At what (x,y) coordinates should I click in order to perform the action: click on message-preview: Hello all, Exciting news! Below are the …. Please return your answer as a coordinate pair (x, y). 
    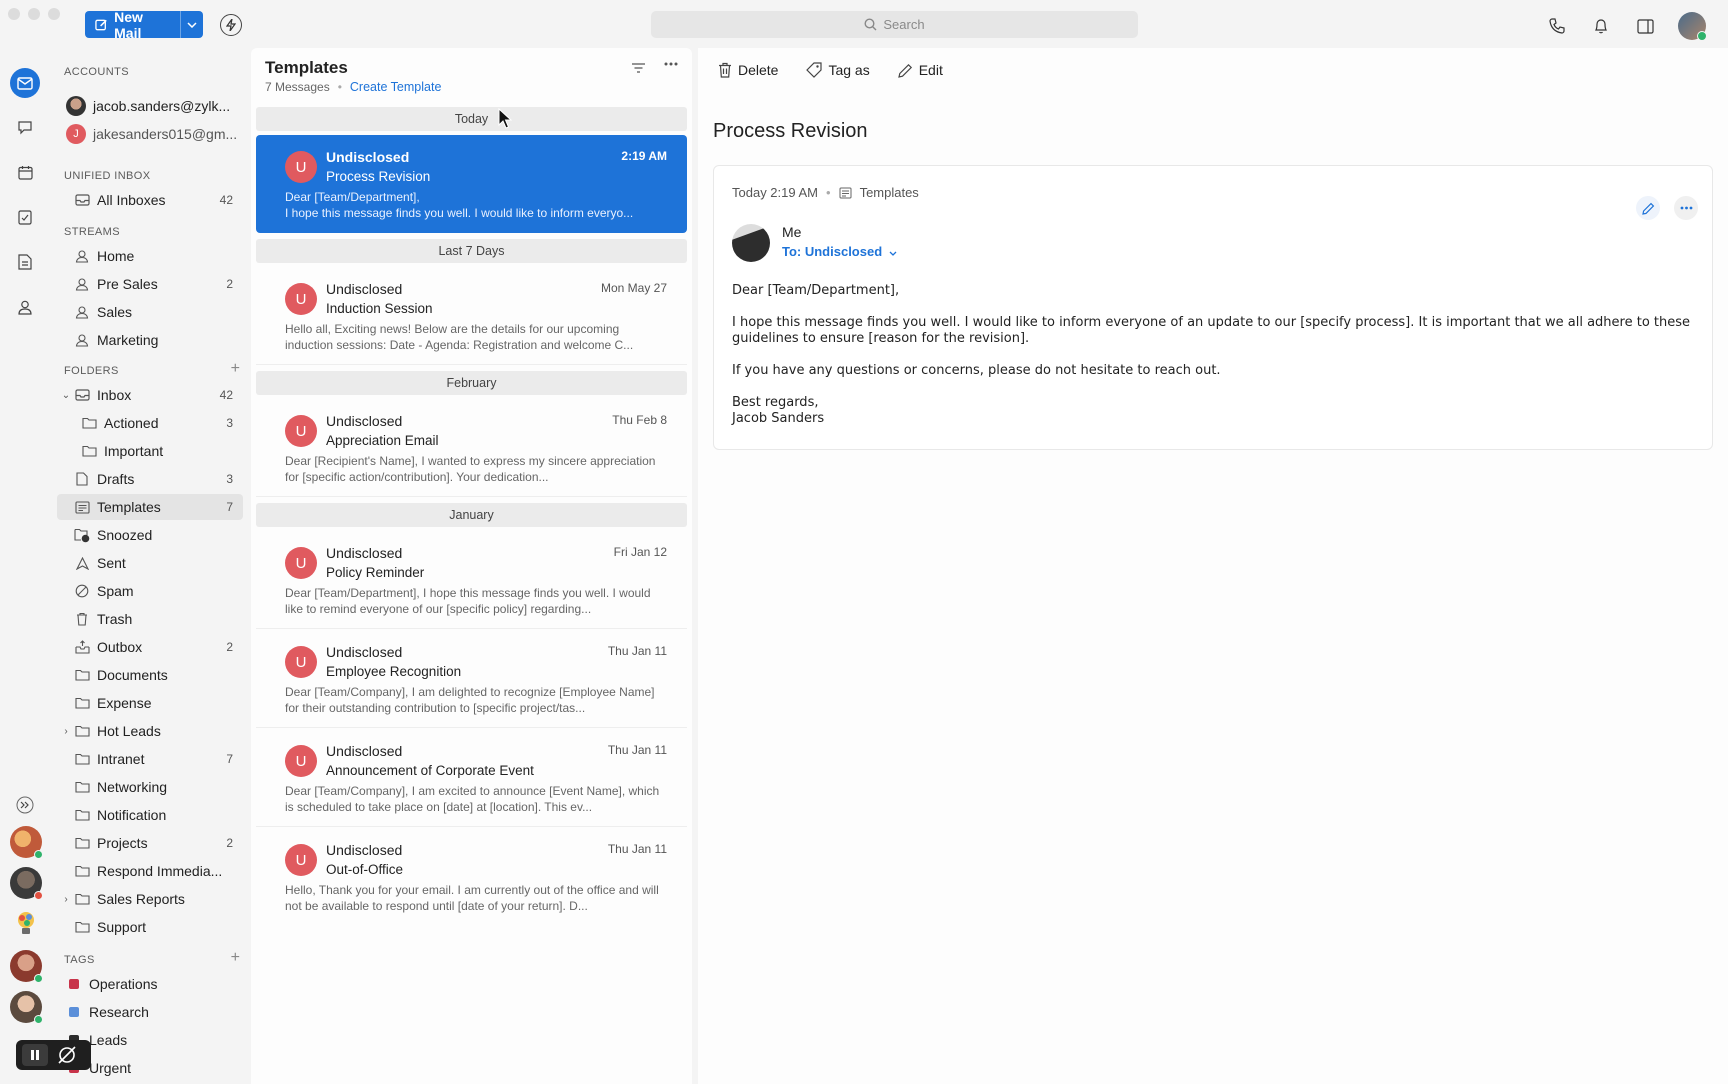
    Looking at the image, I should click on (459, 337).